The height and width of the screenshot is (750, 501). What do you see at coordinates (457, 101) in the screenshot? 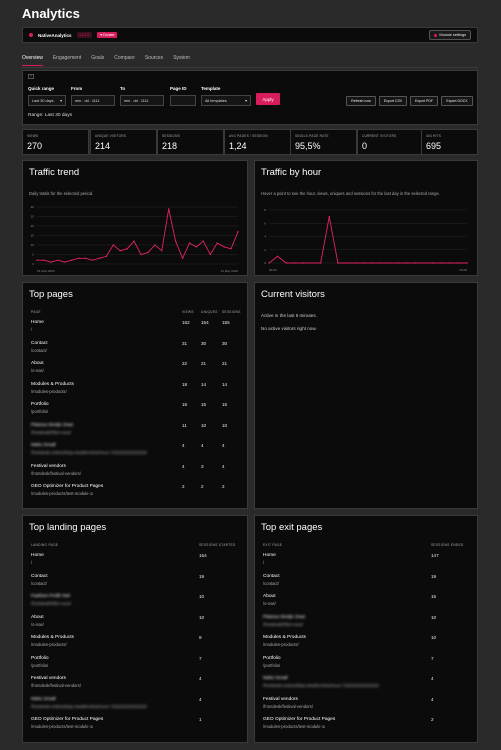
I see `export-docx-button: Export DOCX` at bounding box center [457, 101].